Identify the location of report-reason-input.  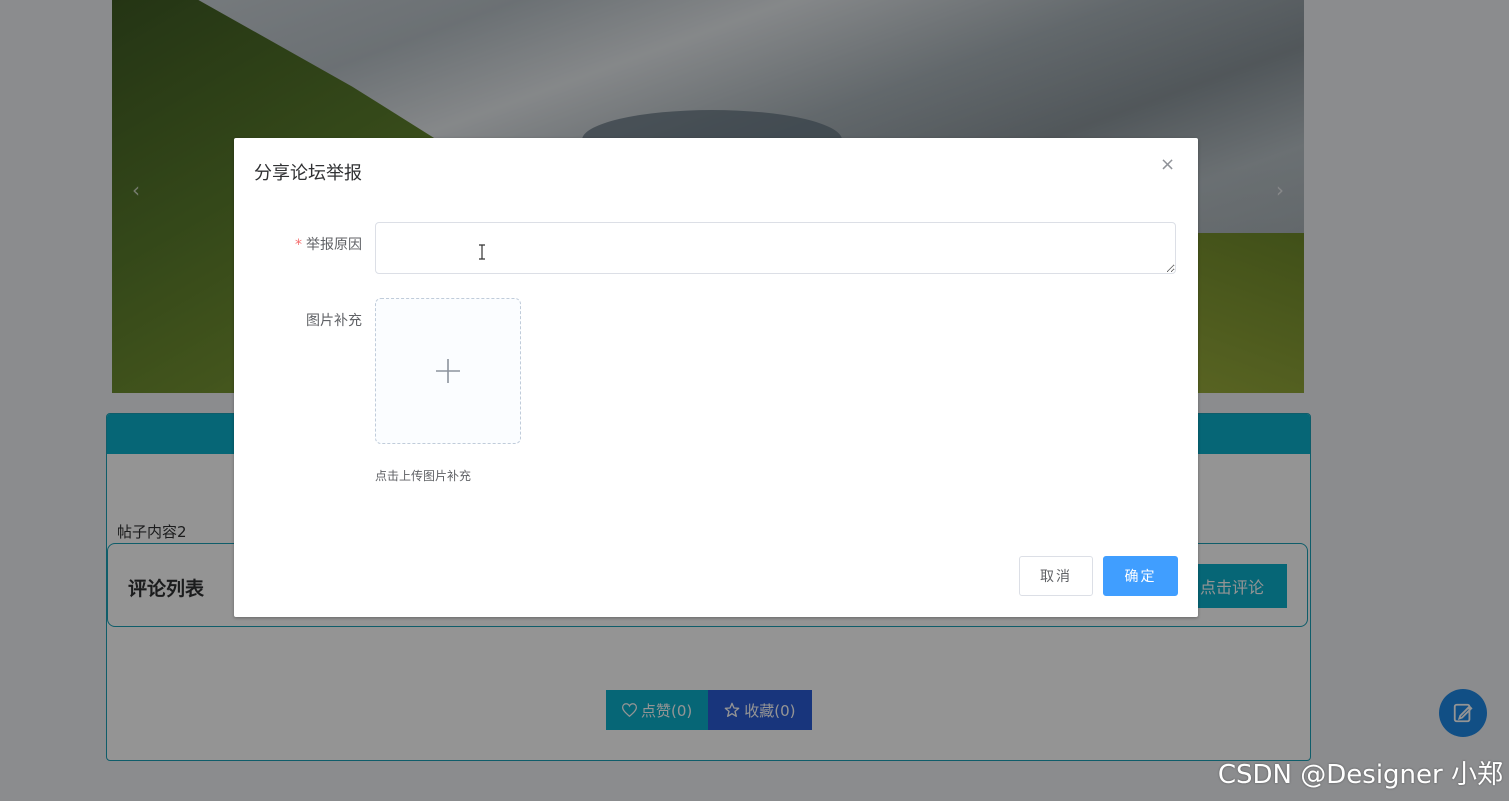
(775, 248).